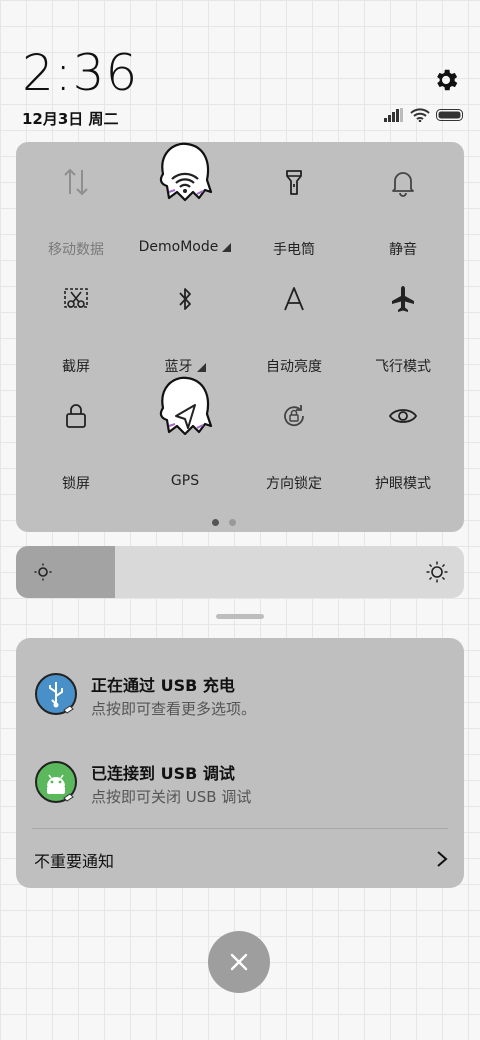 The image size is (480, 1040). Describe the element at coordinates (393, 115) in the screenshot. I see `cellular-signal-icon` at that location.